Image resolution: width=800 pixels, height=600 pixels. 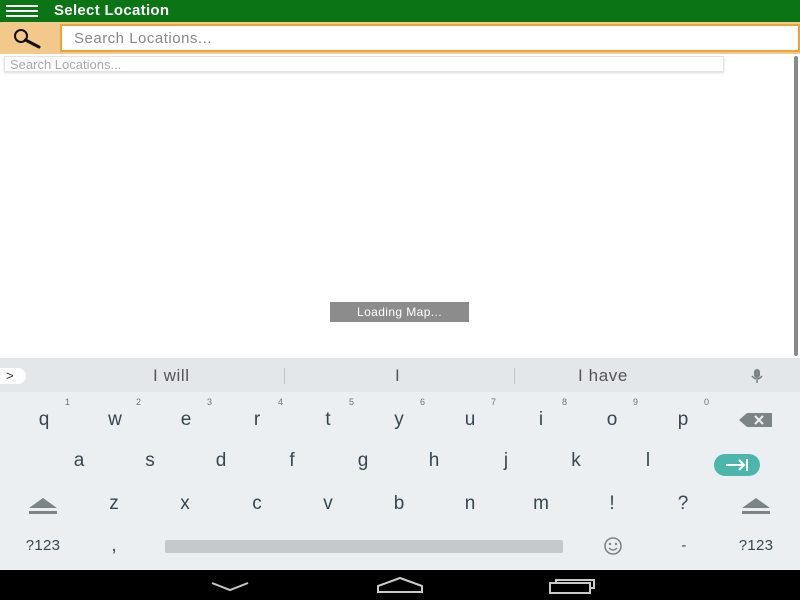 What do you see at coordinates (756, 546) in the screenshot?
I see `symbols-key-right: ?123` at bounding box center [756, 546].